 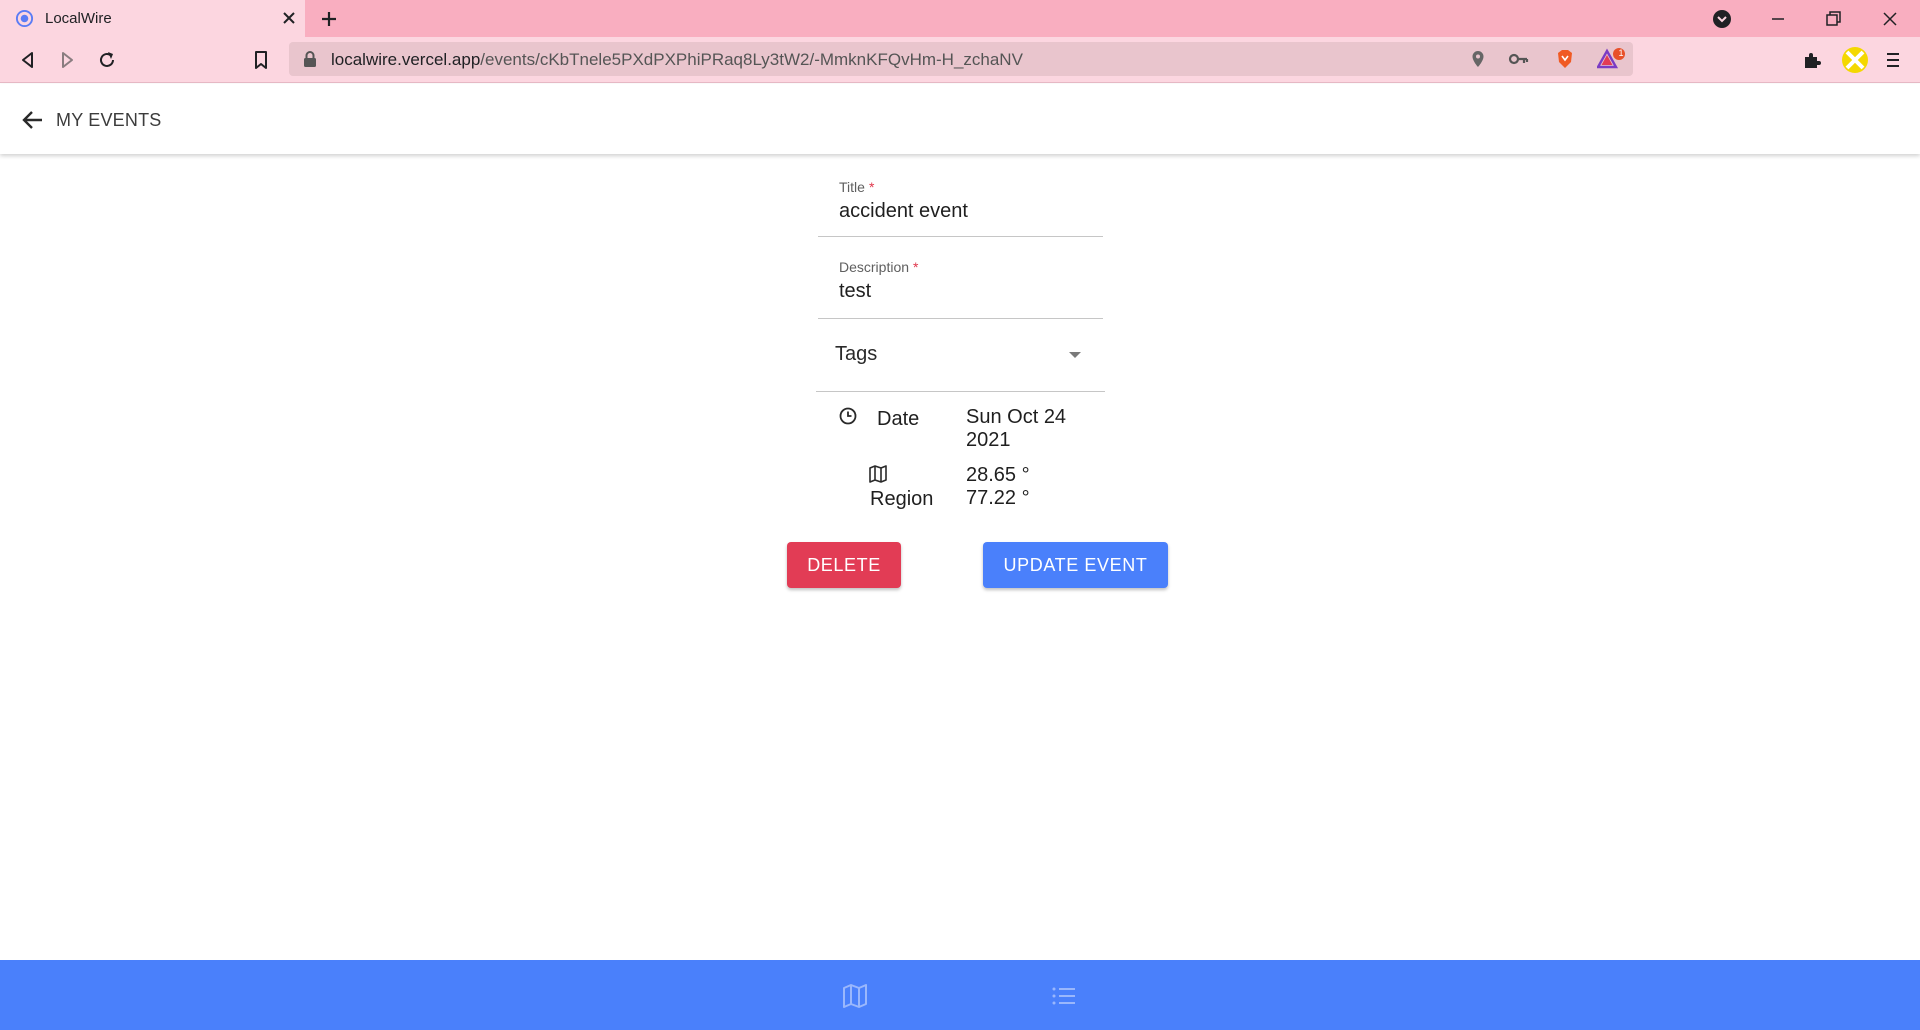 What do you see at coordinates (109, 119) in the screenshot?
I see `back-label: MY EVENTS` at bounding box center [109, 119].